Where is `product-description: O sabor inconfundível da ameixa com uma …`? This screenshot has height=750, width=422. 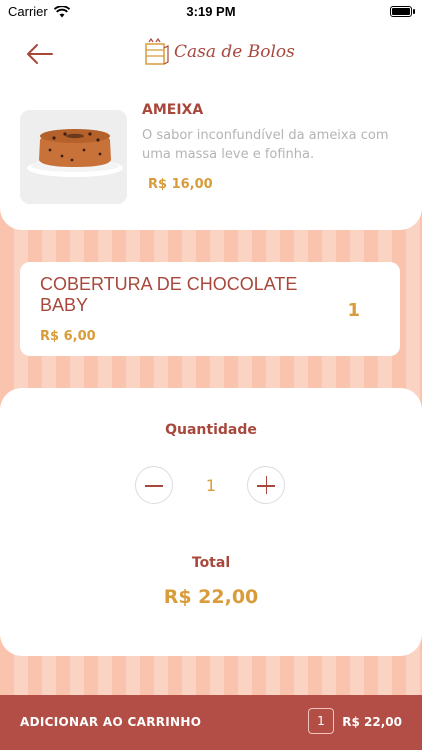 product-description: O sabor inconfundível da ameixa com uma … is located at coordinates (265, 145).